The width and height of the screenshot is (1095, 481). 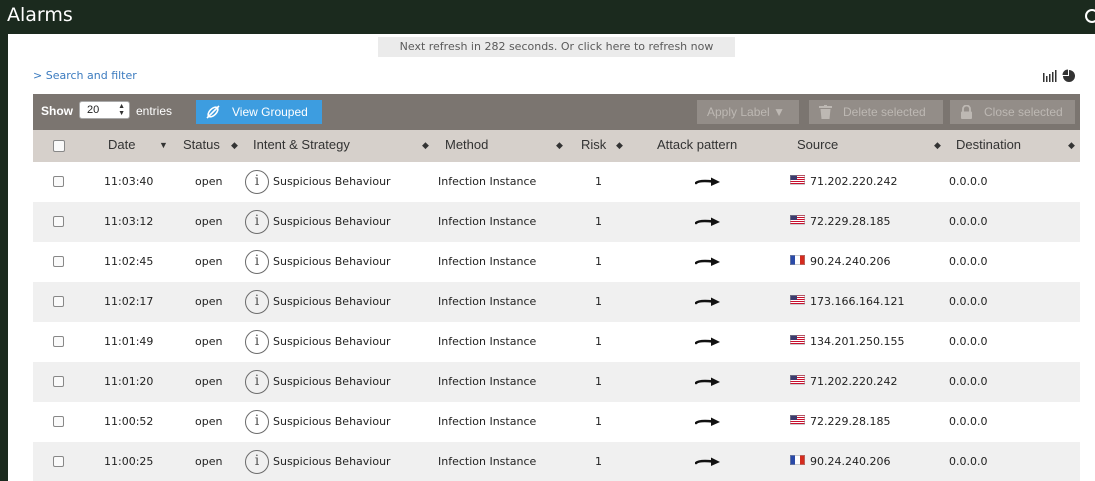 What do you see at coordinates (738, 112) in the screenshot?
I see `apply-label-text: Apply Label` at bounding box center [738, 112].